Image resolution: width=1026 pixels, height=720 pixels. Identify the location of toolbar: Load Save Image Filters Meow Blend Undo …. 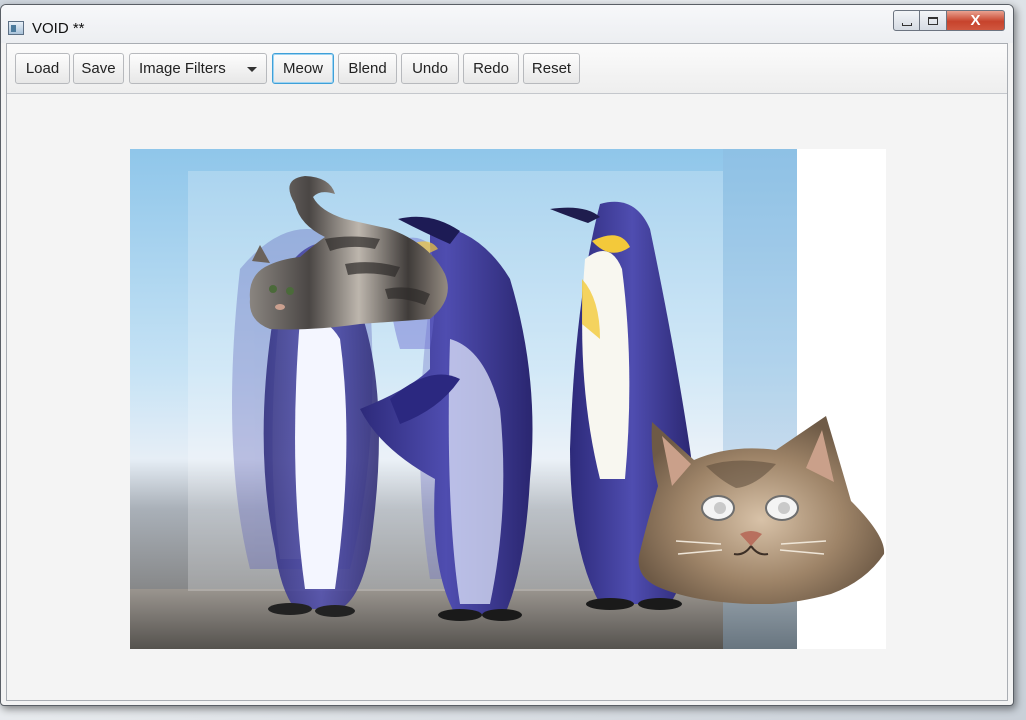
(507, 69).